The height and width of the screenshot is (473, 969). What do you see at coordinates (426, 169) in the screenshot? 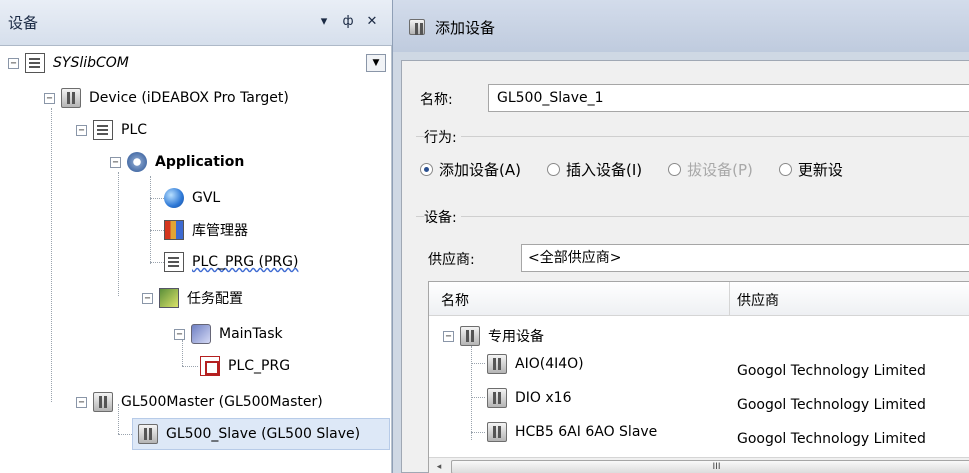
I see `radio-checked-icon` at bounding box center [426, 169].